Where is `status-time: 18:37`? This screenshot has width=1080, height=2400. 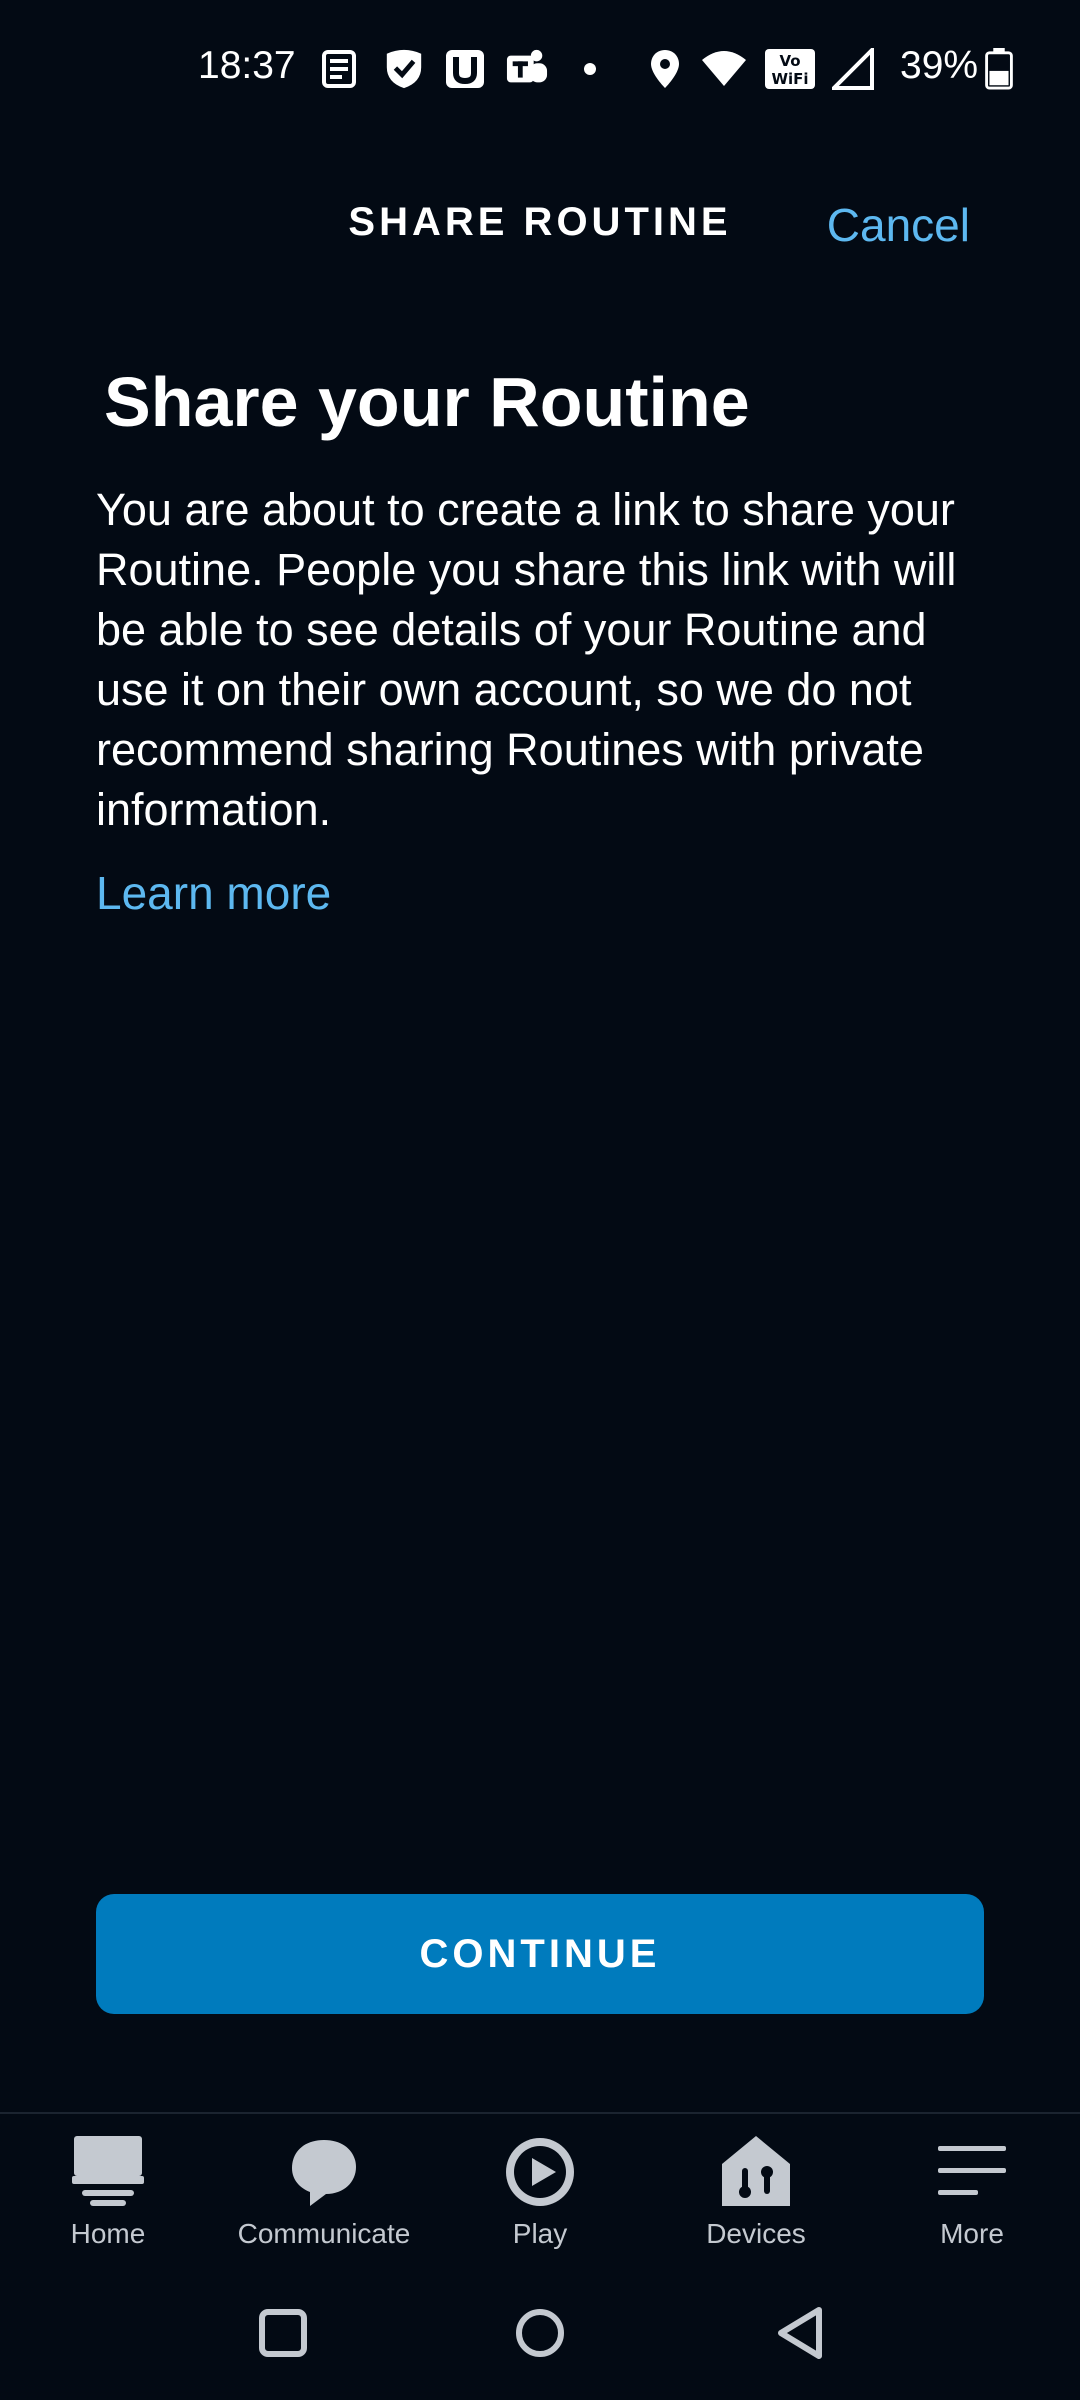
status-time: 18:37 is located at coordinates (247, 65).